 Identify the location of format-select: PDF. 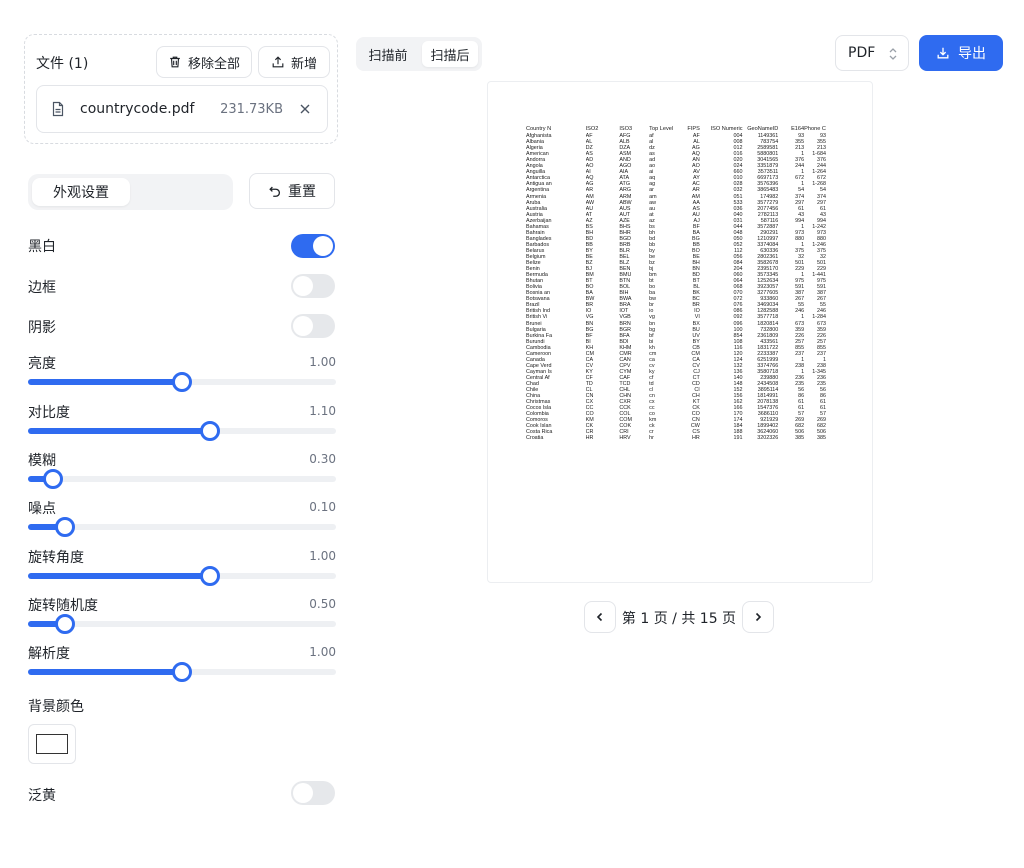
(872, 53).